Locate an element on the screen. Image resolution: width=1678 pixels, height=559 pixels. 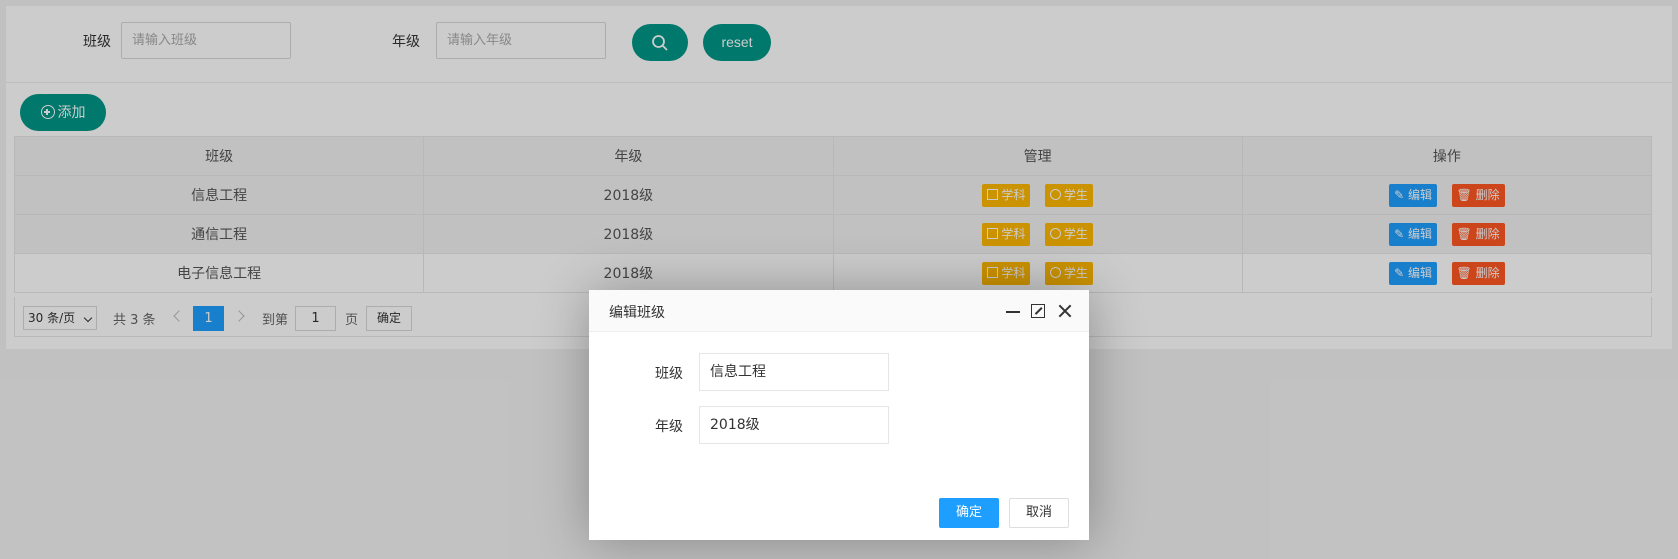
dialog-class-label: 班级 is located at coordinates (669, 374).